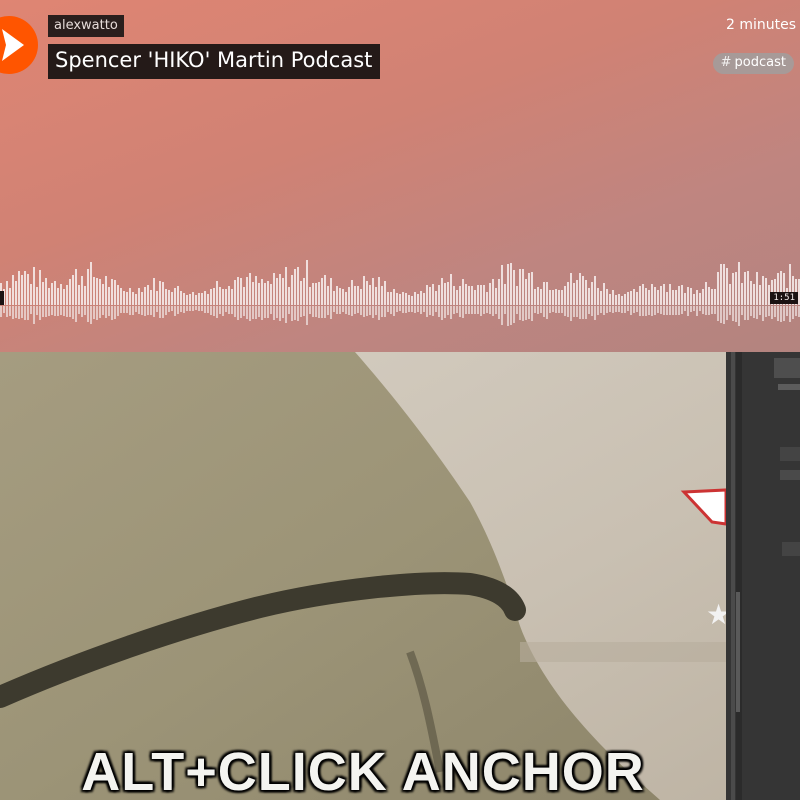  I want to click on track-title: Spencer 'HIKO' Martin Podcast, so click(214, 61).